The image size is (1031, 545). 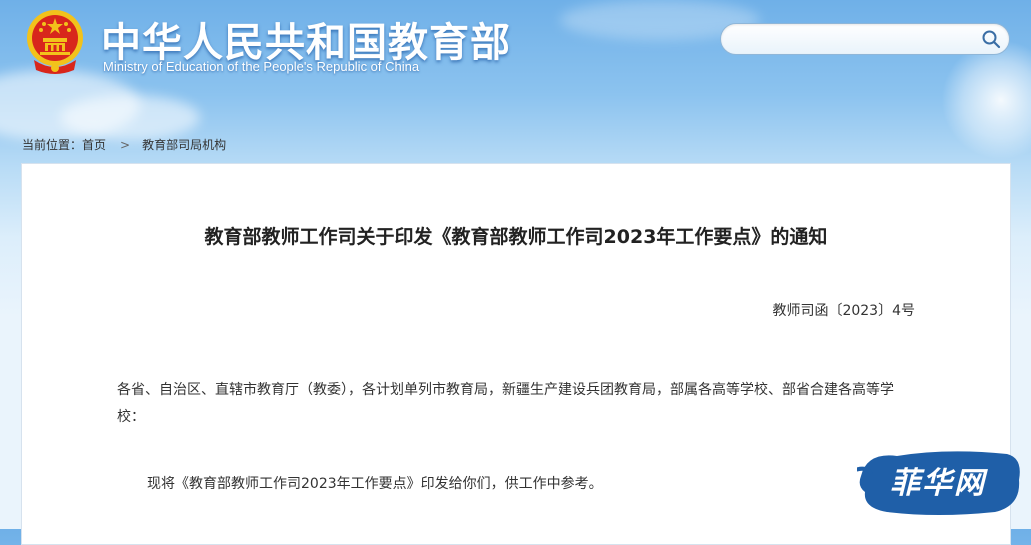 I want to click on document-number: 教师司函〔2023〕4号, so click(x=843, y=311).